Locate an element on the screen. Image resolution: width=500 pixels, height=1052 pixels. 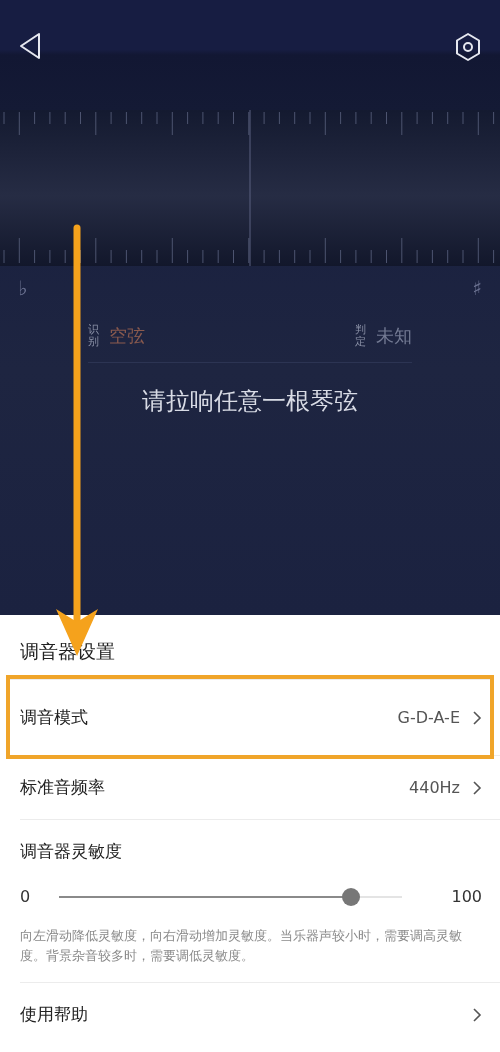
row-value: G-D-A-E is located at coordinates (428, 717).